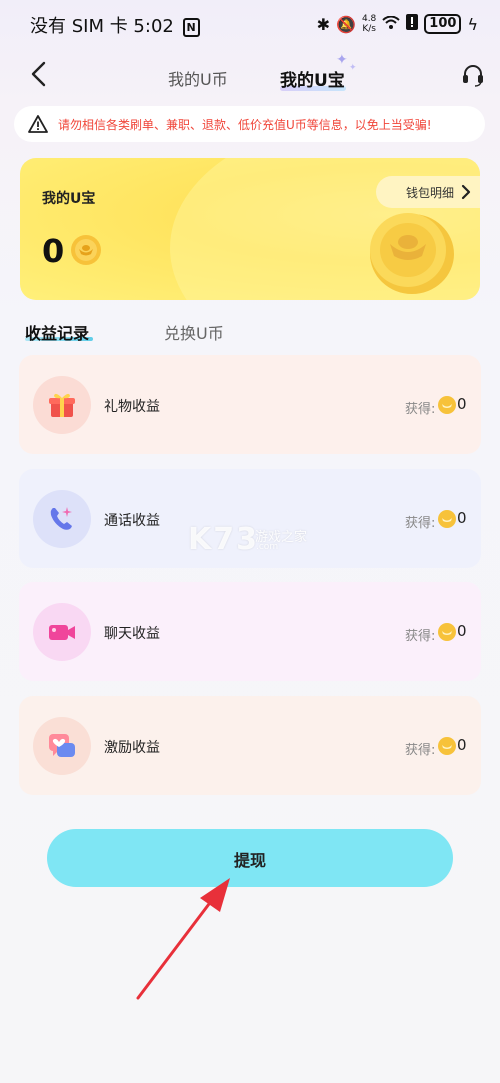 The image size is (500, 1083). What do you see at coordinates (132, 407) in the screenshot?
I see `item-label: 礼物收益` at bounding box center [132, 407].